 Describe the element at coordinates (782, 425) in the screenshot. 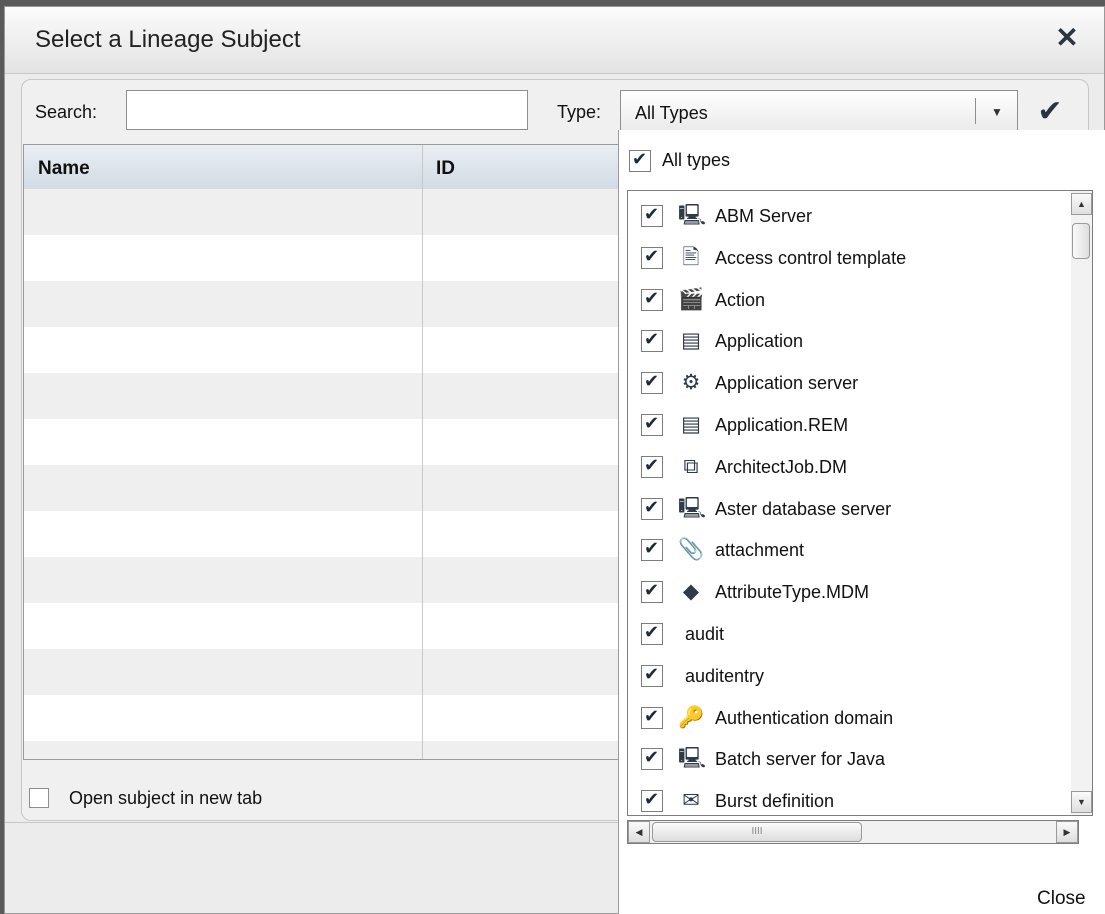

I see `type-list-item-label: Application.REM` at that location.